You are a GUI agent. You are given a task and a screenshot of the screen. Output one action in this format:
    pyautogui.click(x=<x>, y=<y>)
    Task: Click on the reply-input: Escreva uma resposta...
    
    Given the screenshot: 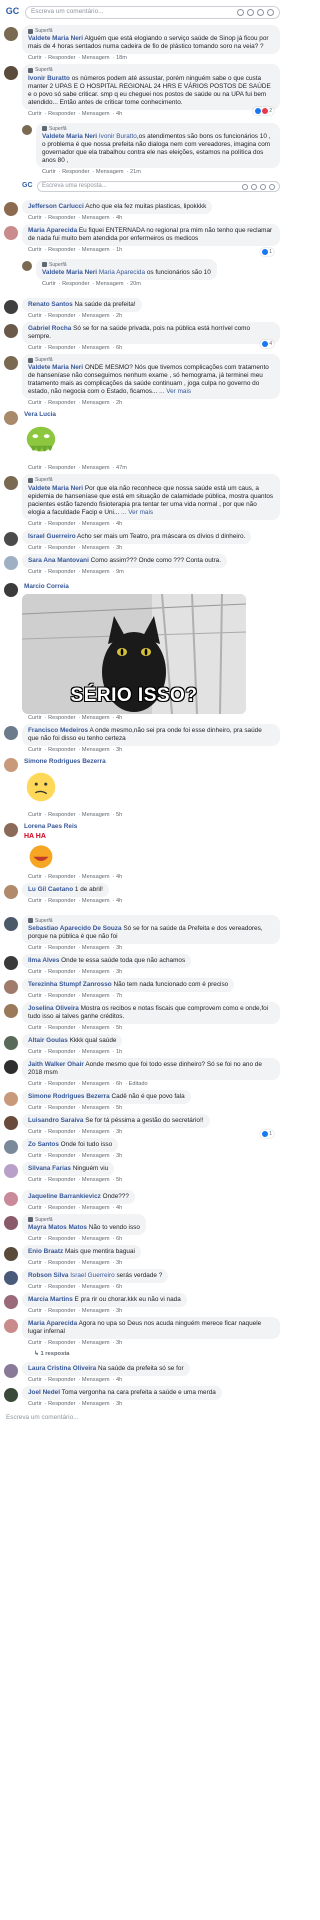 What is the action you would take?
    pyautogui.click(x=158, y=187)
    